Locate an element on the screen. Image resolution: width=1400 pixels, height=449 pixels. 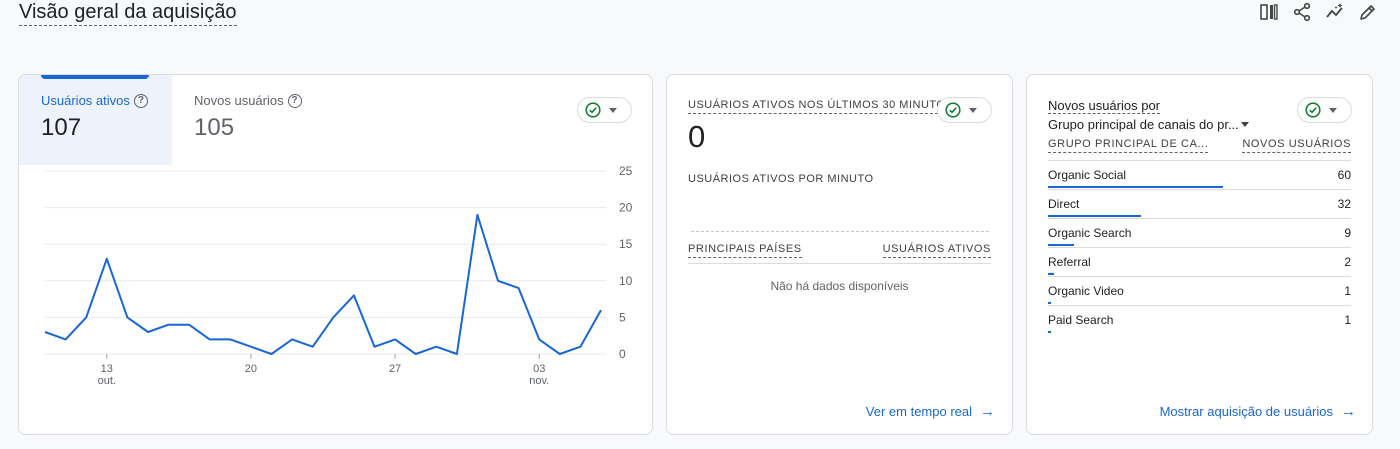
y-tick-label: 15 is located at coordinates (626, 244).